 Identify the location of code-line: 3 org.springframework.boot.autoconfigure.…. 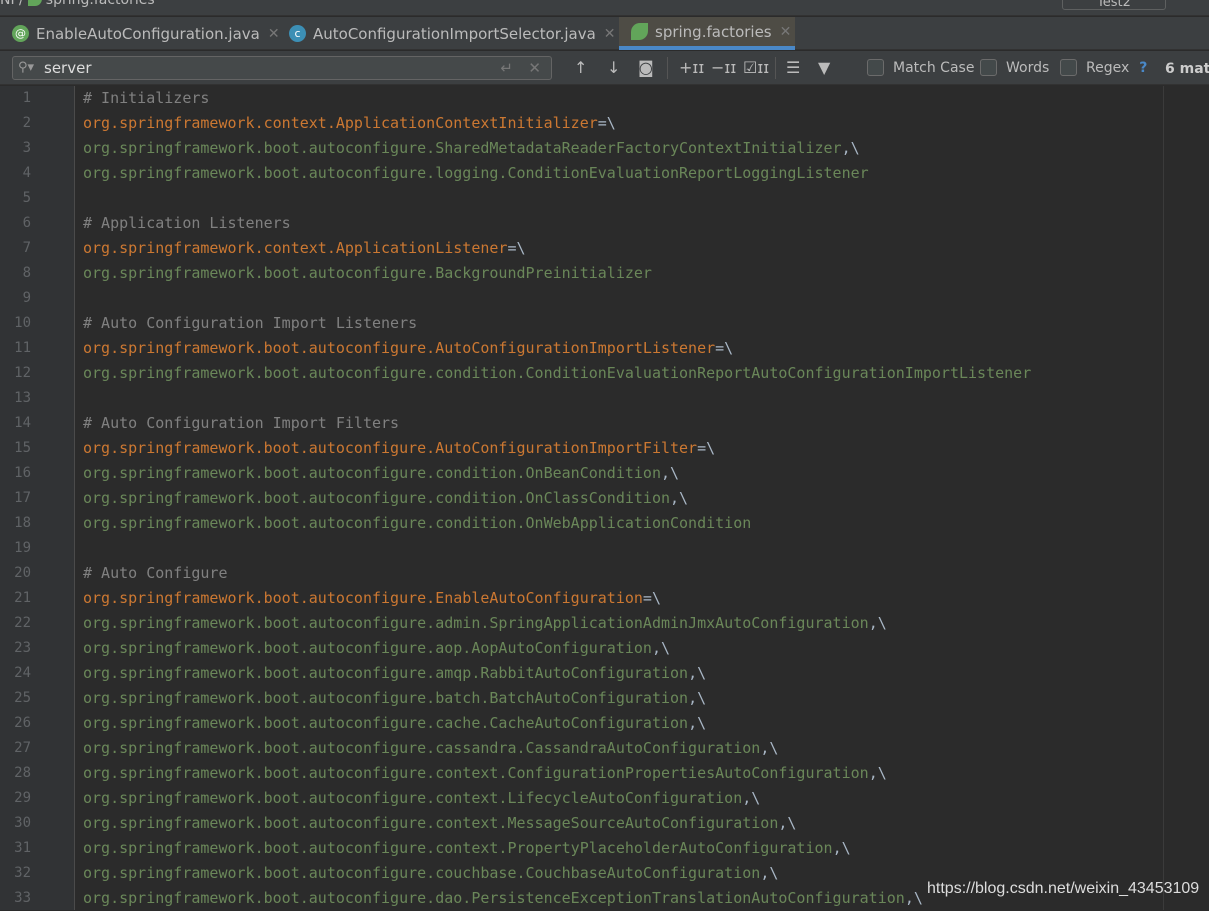
(604, 148).